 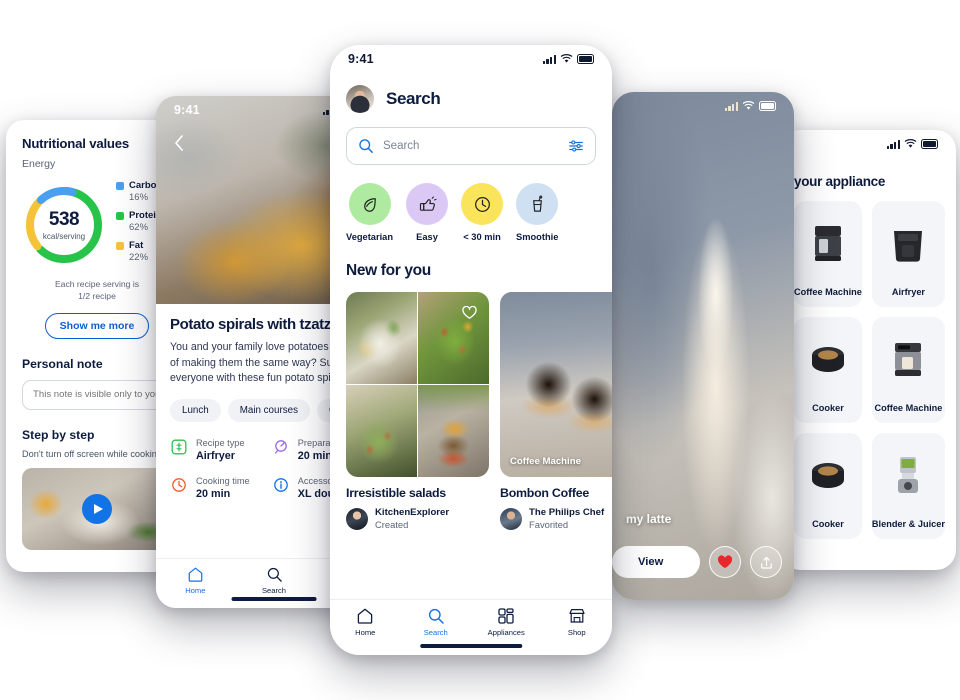 I want to click on image-caption: Coffee Machine, so click(x=545, y=461).